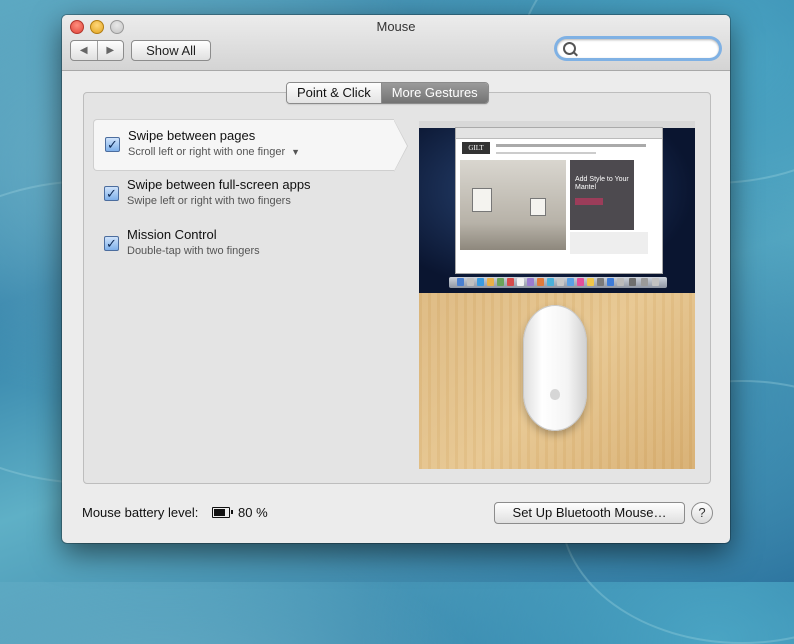 The image size is (794, 644). I want to click on preview-site-nav, so click(571, 145).